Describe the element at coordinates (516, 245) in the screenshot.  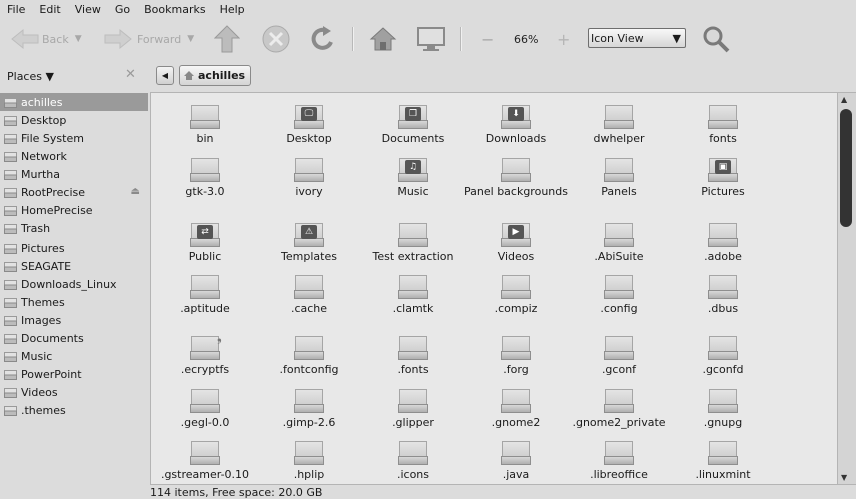
I see `file-item: ▶ Videos` at that location.